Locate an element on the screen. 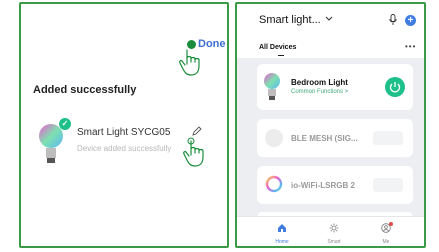 This screenshot has height=252, width=439. tab-active-indicator is located at coordinates (281, 55).